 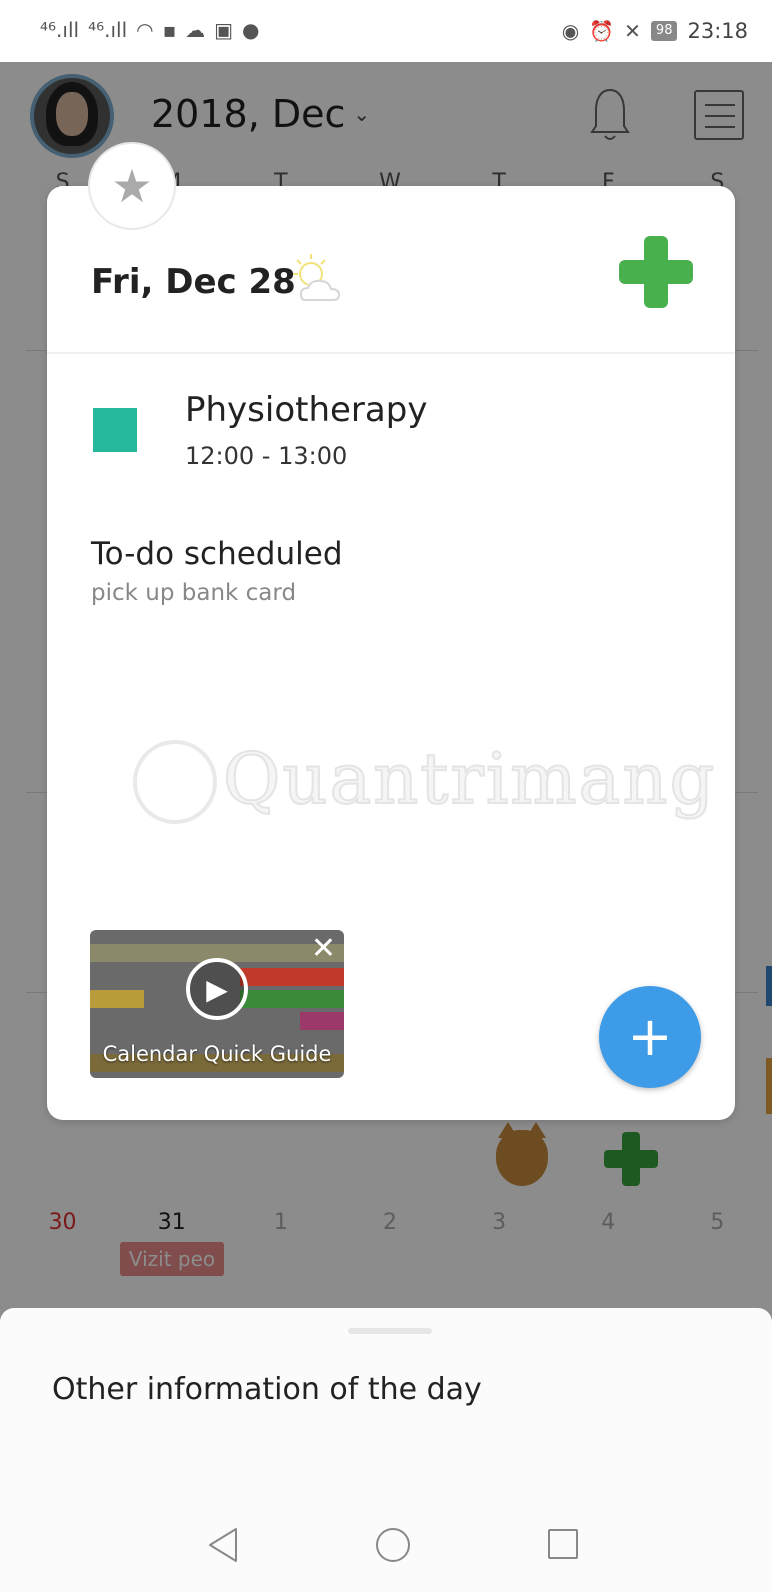 What do you see at coordinates (224, 30) in the screenshot?
I see `gallery-icon: ▣` at bounding box center [224, 30].